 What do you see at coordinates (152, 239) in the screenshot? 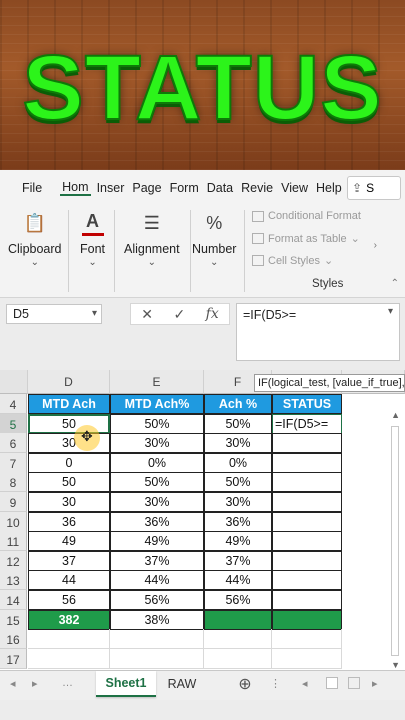
I see `alignment-button: ☰ Alignment ⌄` at bounding box center [152, 239].